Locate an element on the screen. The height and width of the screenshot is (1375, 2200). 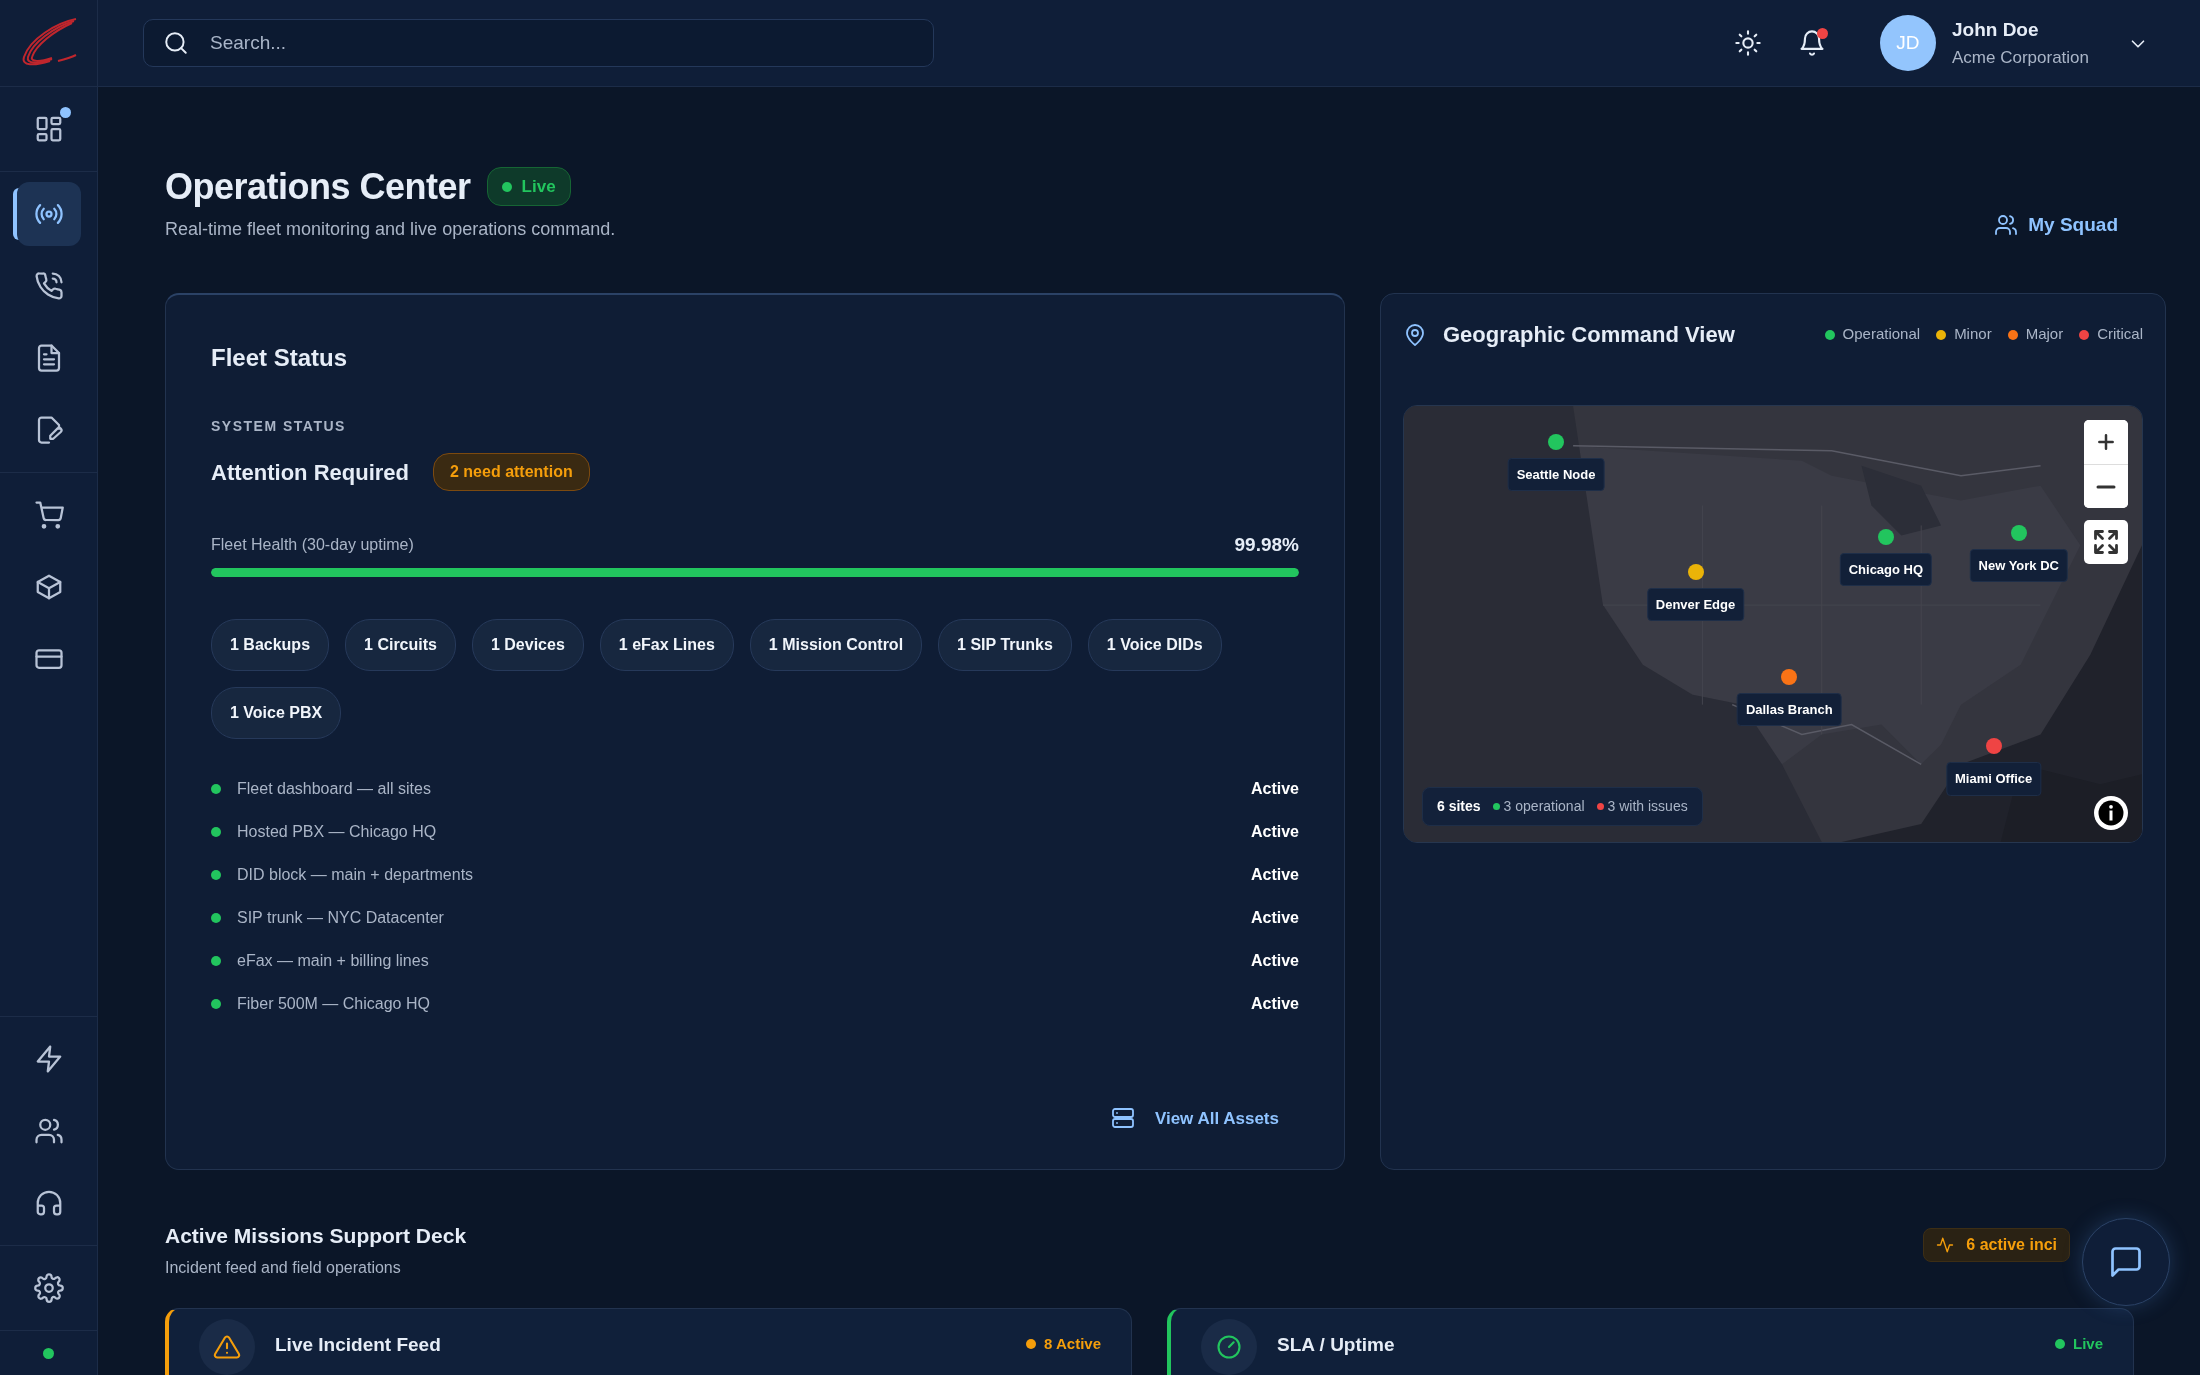
phone-icon is located at coordinates (48, 286).